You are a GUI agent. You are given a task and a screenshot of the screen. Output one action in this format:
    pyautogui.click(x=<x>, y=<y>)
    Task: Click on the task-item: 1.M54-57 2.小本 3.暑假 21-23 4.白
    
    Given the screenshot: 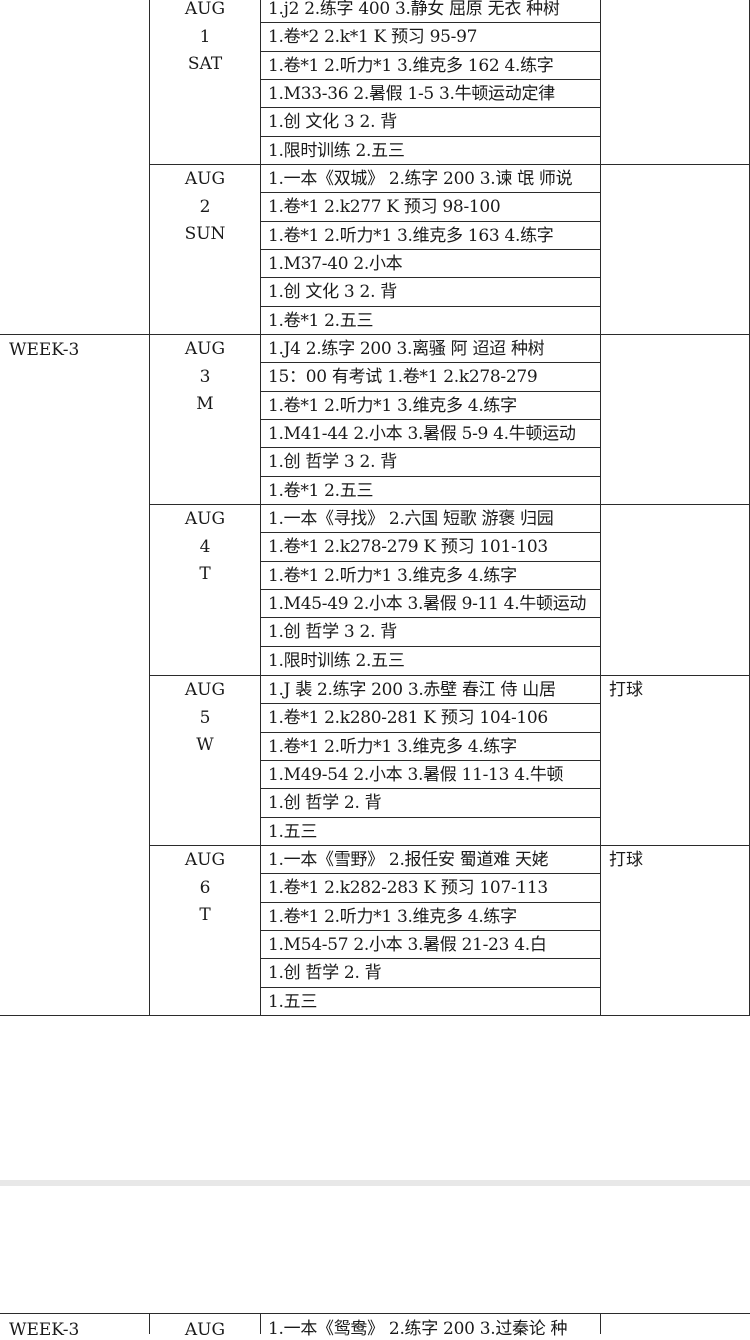 What is the action you would take?
    pyautogui.click(x=407, y=945)
    